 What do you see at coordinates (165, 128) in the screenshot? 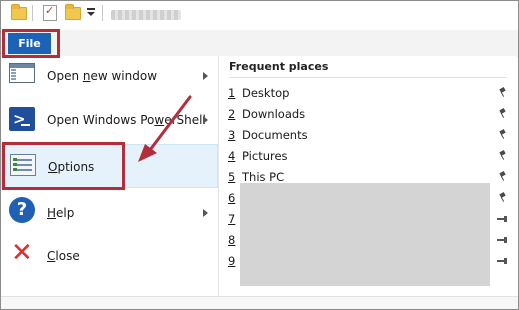
I see `annotation-arrow` at bounding box center [165, 128].